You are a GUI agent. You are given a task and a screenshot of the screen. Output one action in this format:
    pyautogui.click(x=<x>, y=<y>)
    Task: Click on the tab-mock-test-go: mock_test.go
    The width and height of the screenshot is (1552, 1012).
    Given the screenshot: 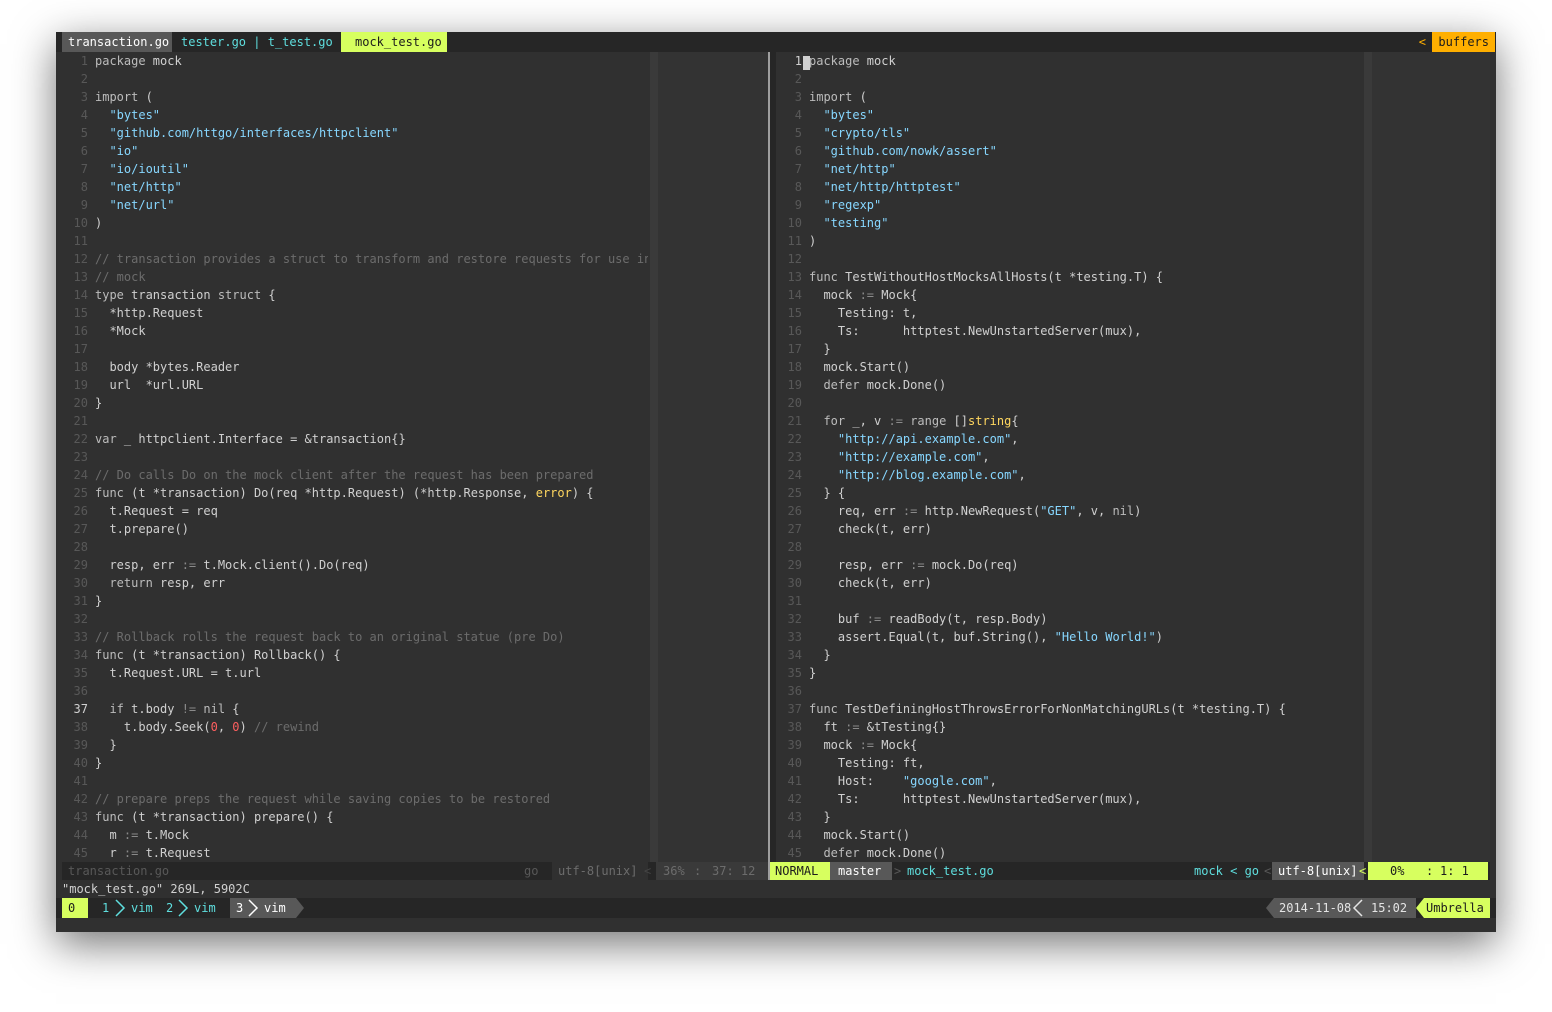 What is the action you would take?
    pyautogui.click(x=394, y=42)
    